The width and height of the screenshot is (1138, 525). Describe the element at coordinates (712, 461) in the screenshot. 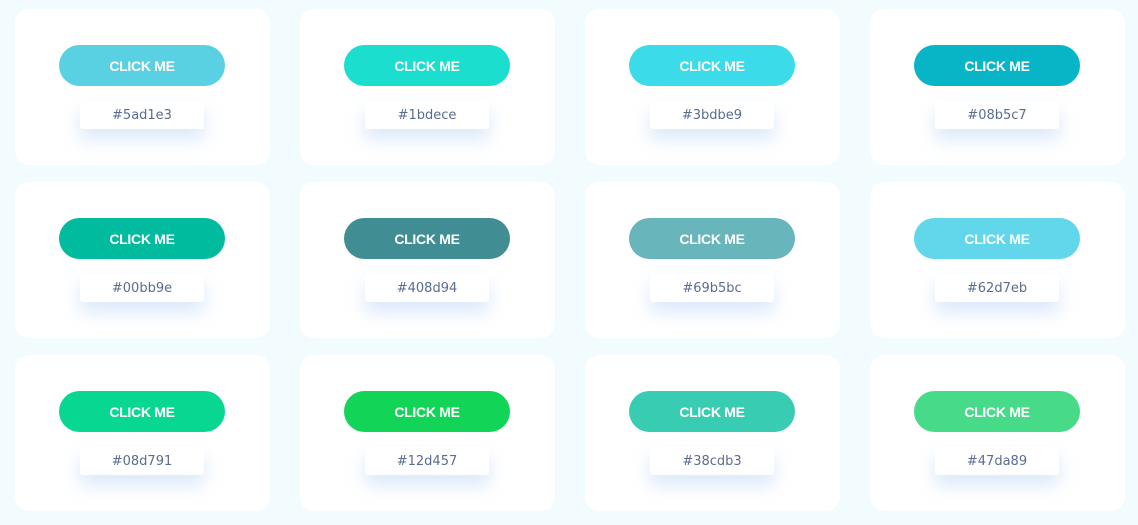

I see `color-code-label: #38cdb3` at that location.